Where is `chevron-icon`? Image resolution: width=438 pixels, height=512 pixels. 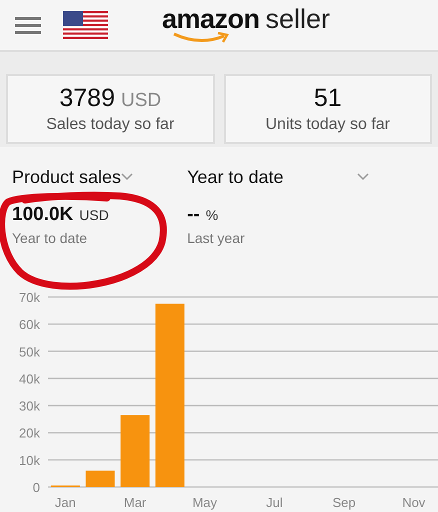
chevron-icon is located at coordinates (127, 177).